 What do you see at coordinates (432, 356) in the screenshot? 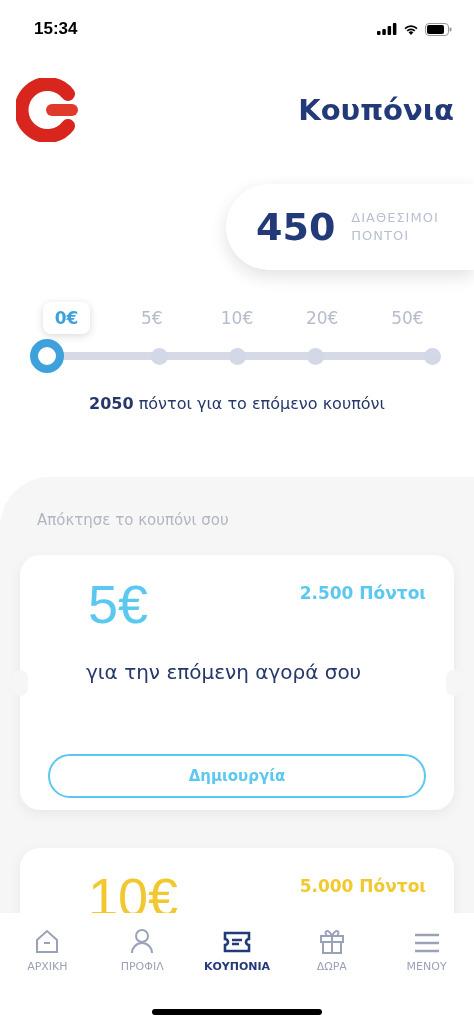
I see `slider-stop` at bounding box center [432, 356].